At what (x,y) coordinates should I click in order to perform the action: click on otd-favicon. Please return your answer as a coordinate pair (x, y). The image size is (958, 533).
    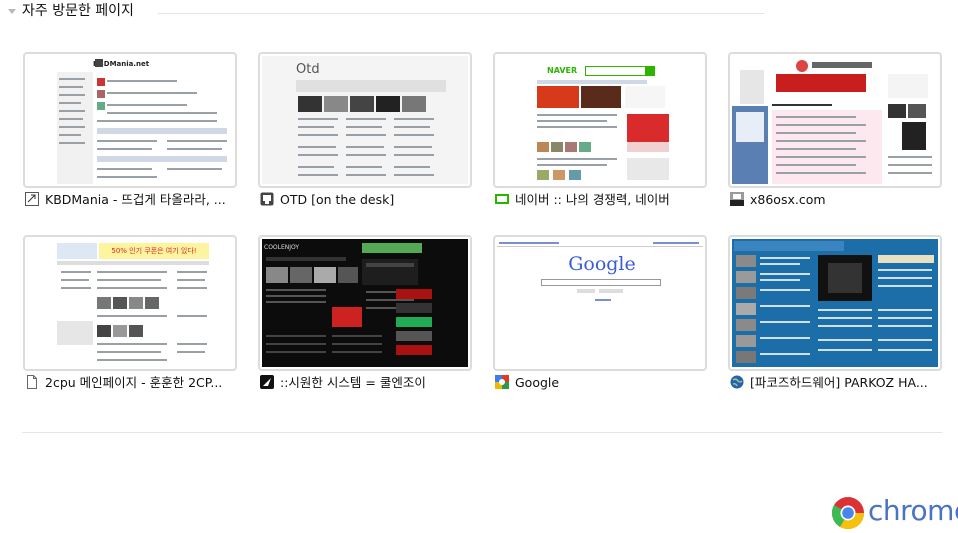
    Looking at the image, I should click on (267, 199).